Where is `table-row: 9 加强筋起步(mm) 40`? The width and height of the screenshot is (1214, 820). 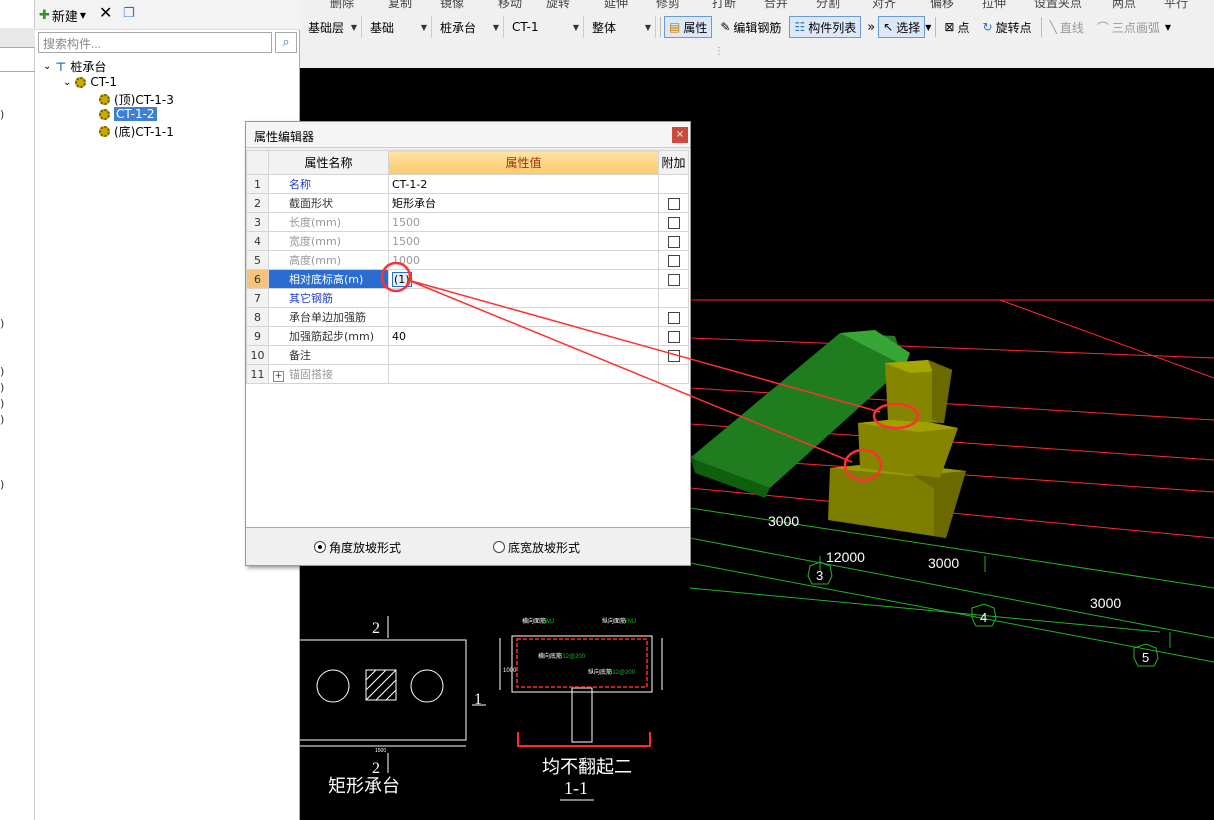 table-row: 9 加强筋起步(mm) 40 is located at coordinates (467, 336).